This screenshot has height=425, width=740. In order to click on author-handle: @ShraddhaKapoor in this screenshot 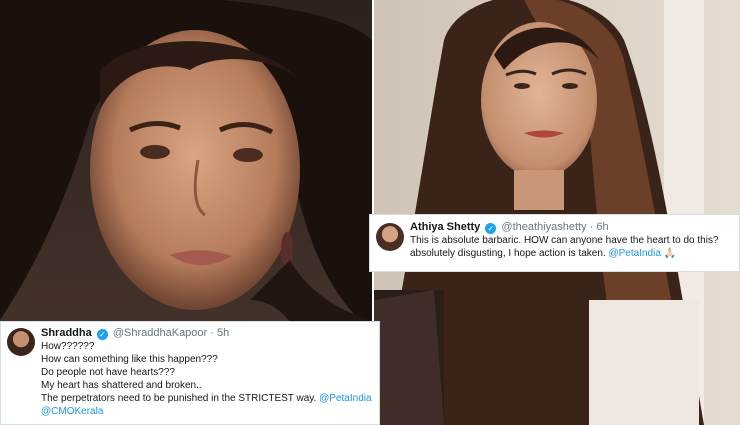, I will do `click(160, 333)`.